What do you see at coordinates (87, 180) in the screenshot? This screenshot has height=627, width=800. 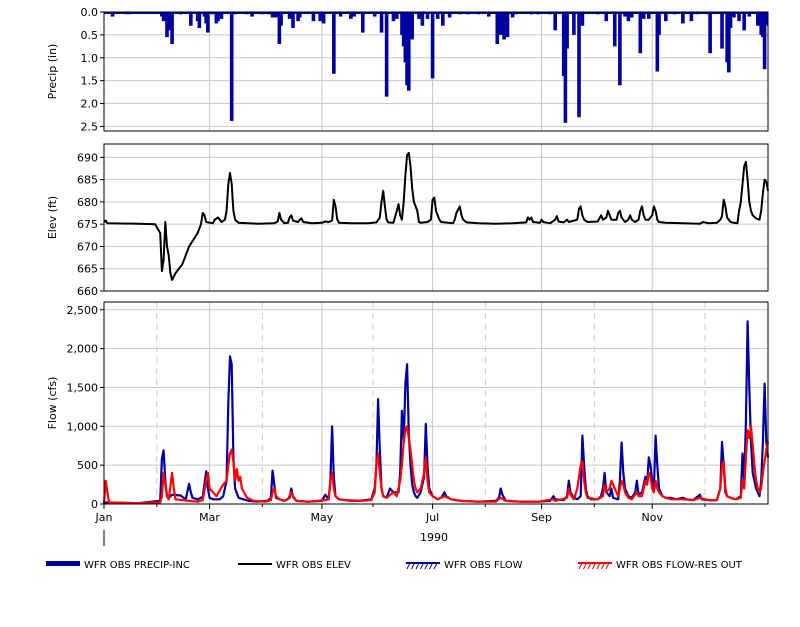 I see `y-tick-label: 685` at bounding box center [87, 180].